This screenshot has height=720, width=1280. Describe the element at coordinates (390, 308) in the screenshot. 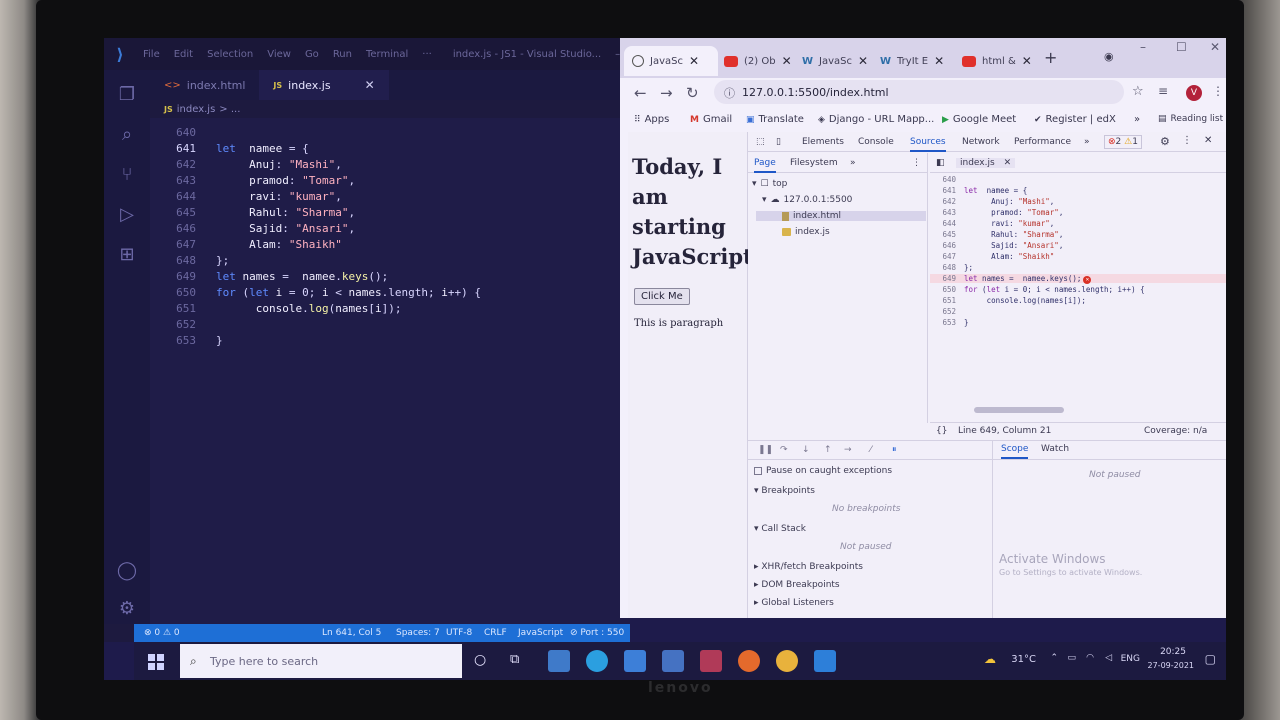

I see `code-line: 651 console.log(names[i]);` at that location.